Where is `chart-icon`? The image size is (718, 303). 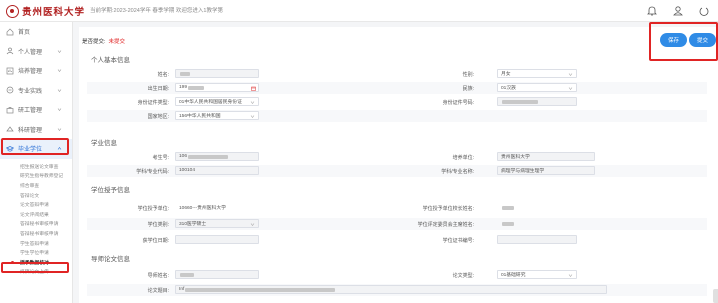
chart-icon is located at coordinates (10, 71).